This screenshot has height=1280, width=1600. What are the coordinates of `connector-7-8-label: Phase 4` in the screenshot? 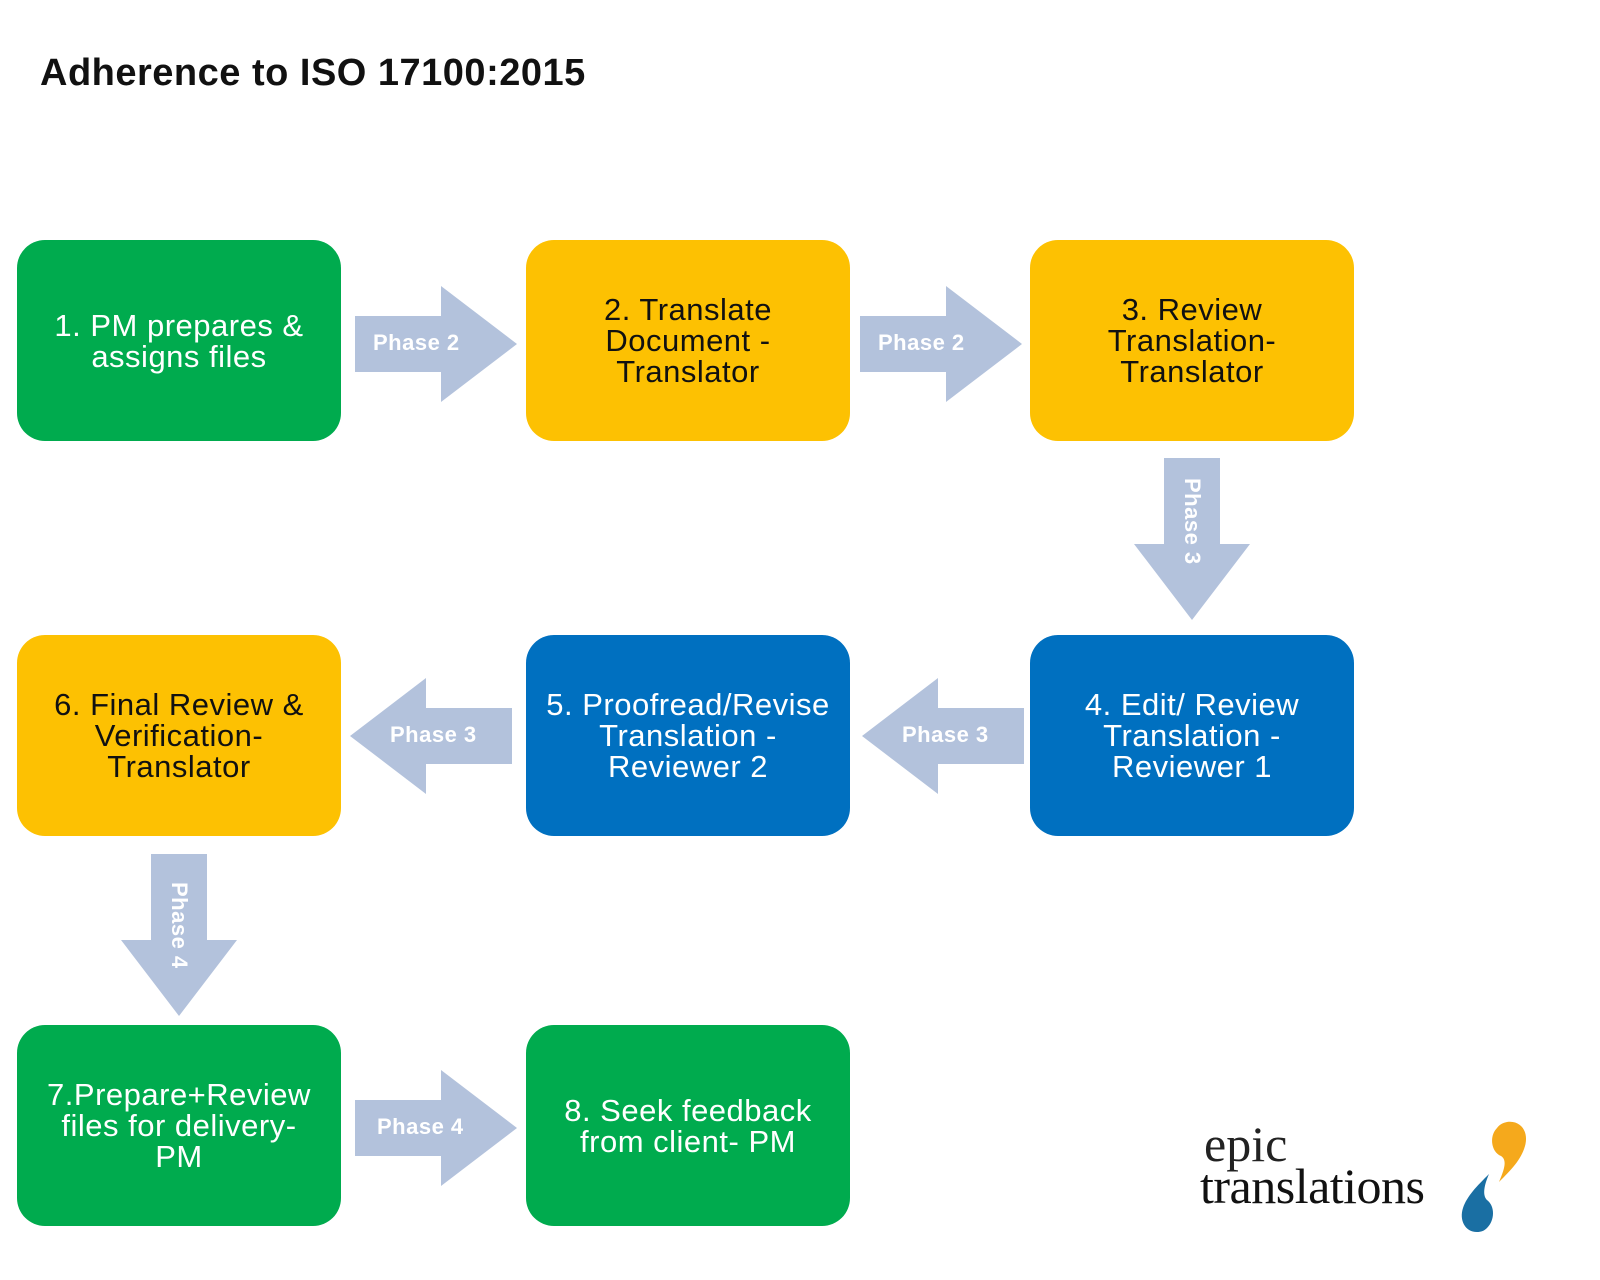 It's located at (420, 1126).